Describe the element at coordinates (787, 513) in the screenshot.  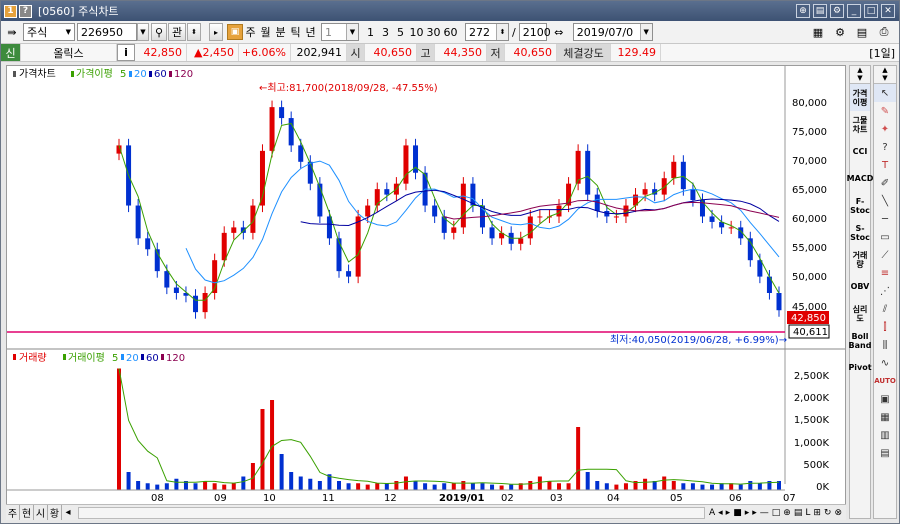
I see `lock-icon: ⊕` at that location.